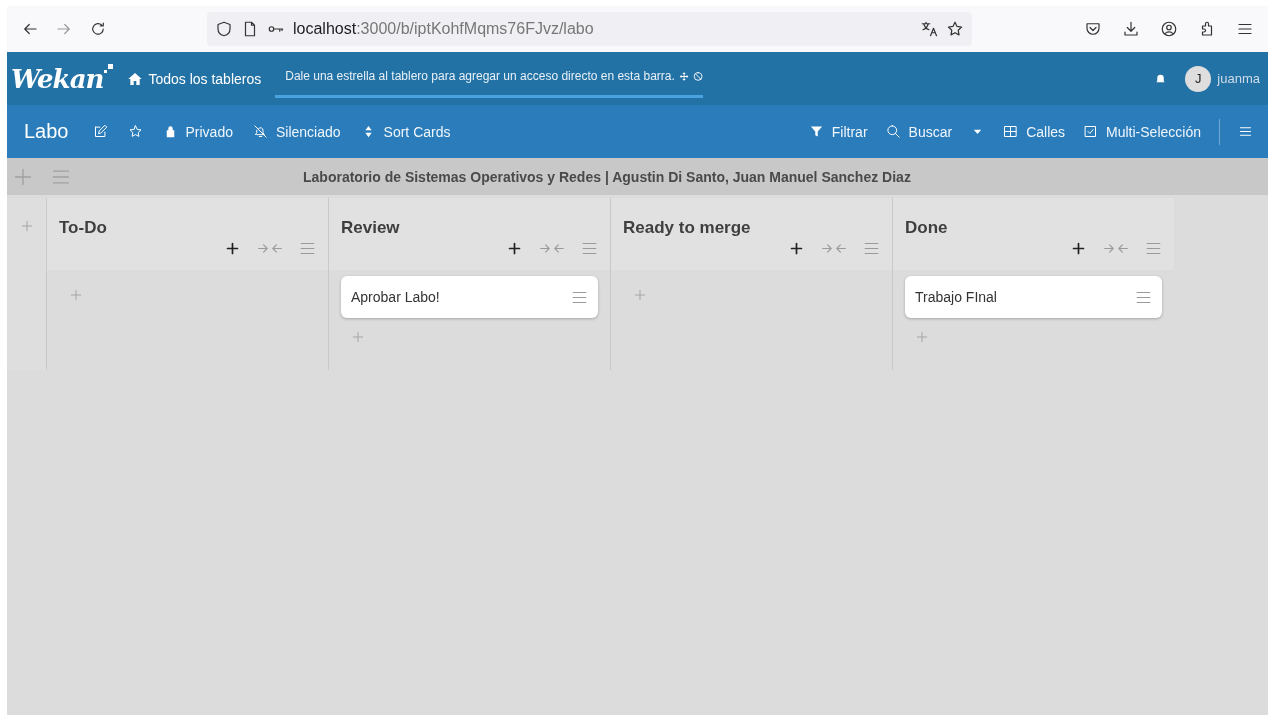  What do you see at coordinates (405, 131) in the screenshot?
I see `board-option: Sort Cards` at bounding box center [405, 131].